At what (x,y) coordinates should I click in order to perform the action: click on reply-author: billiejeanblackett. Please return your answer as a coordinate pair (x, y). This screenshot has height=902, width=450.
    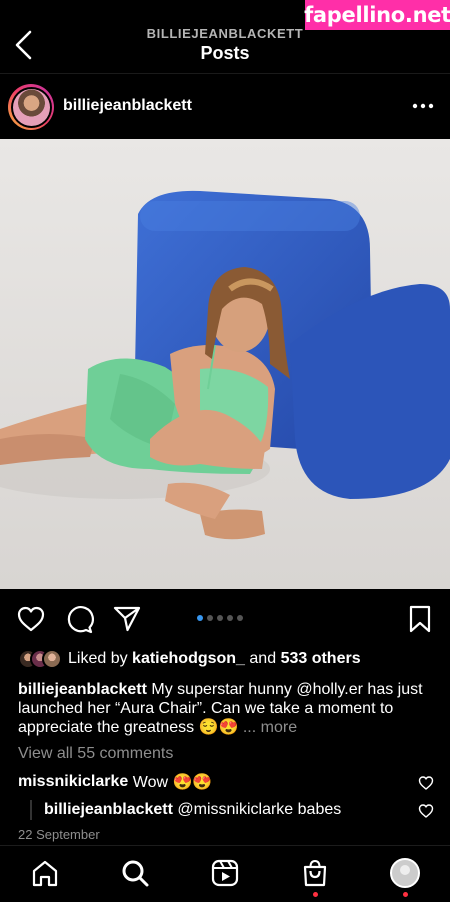
    Looking at the image, I should click on (108, 810).